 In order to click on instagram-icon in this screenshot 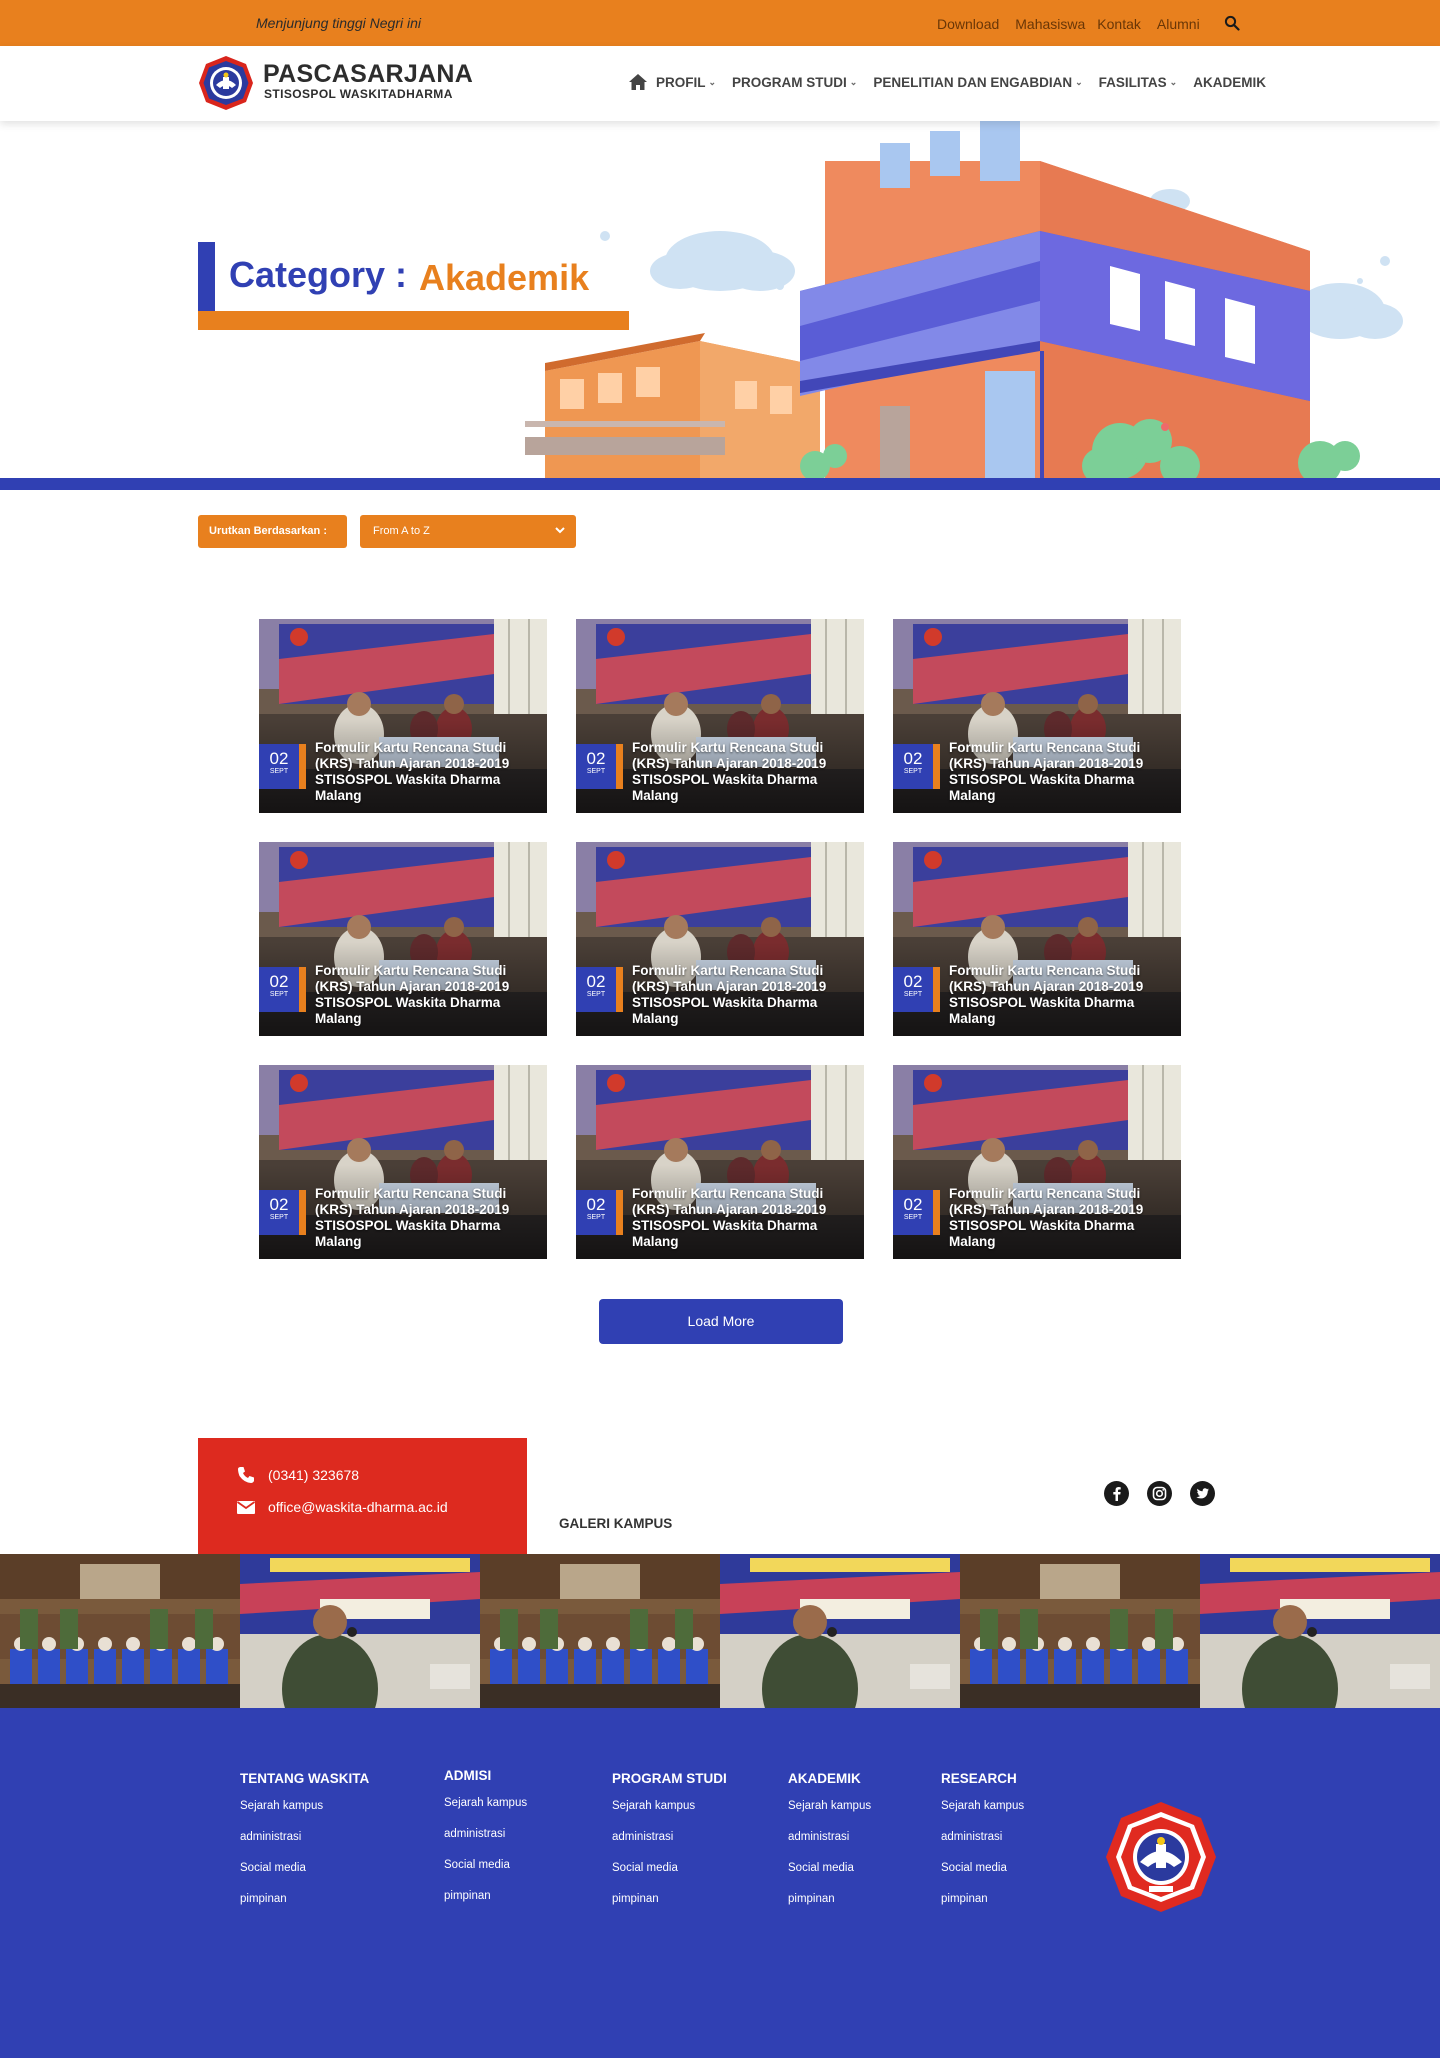, I will do `click(1159, 1493)`.